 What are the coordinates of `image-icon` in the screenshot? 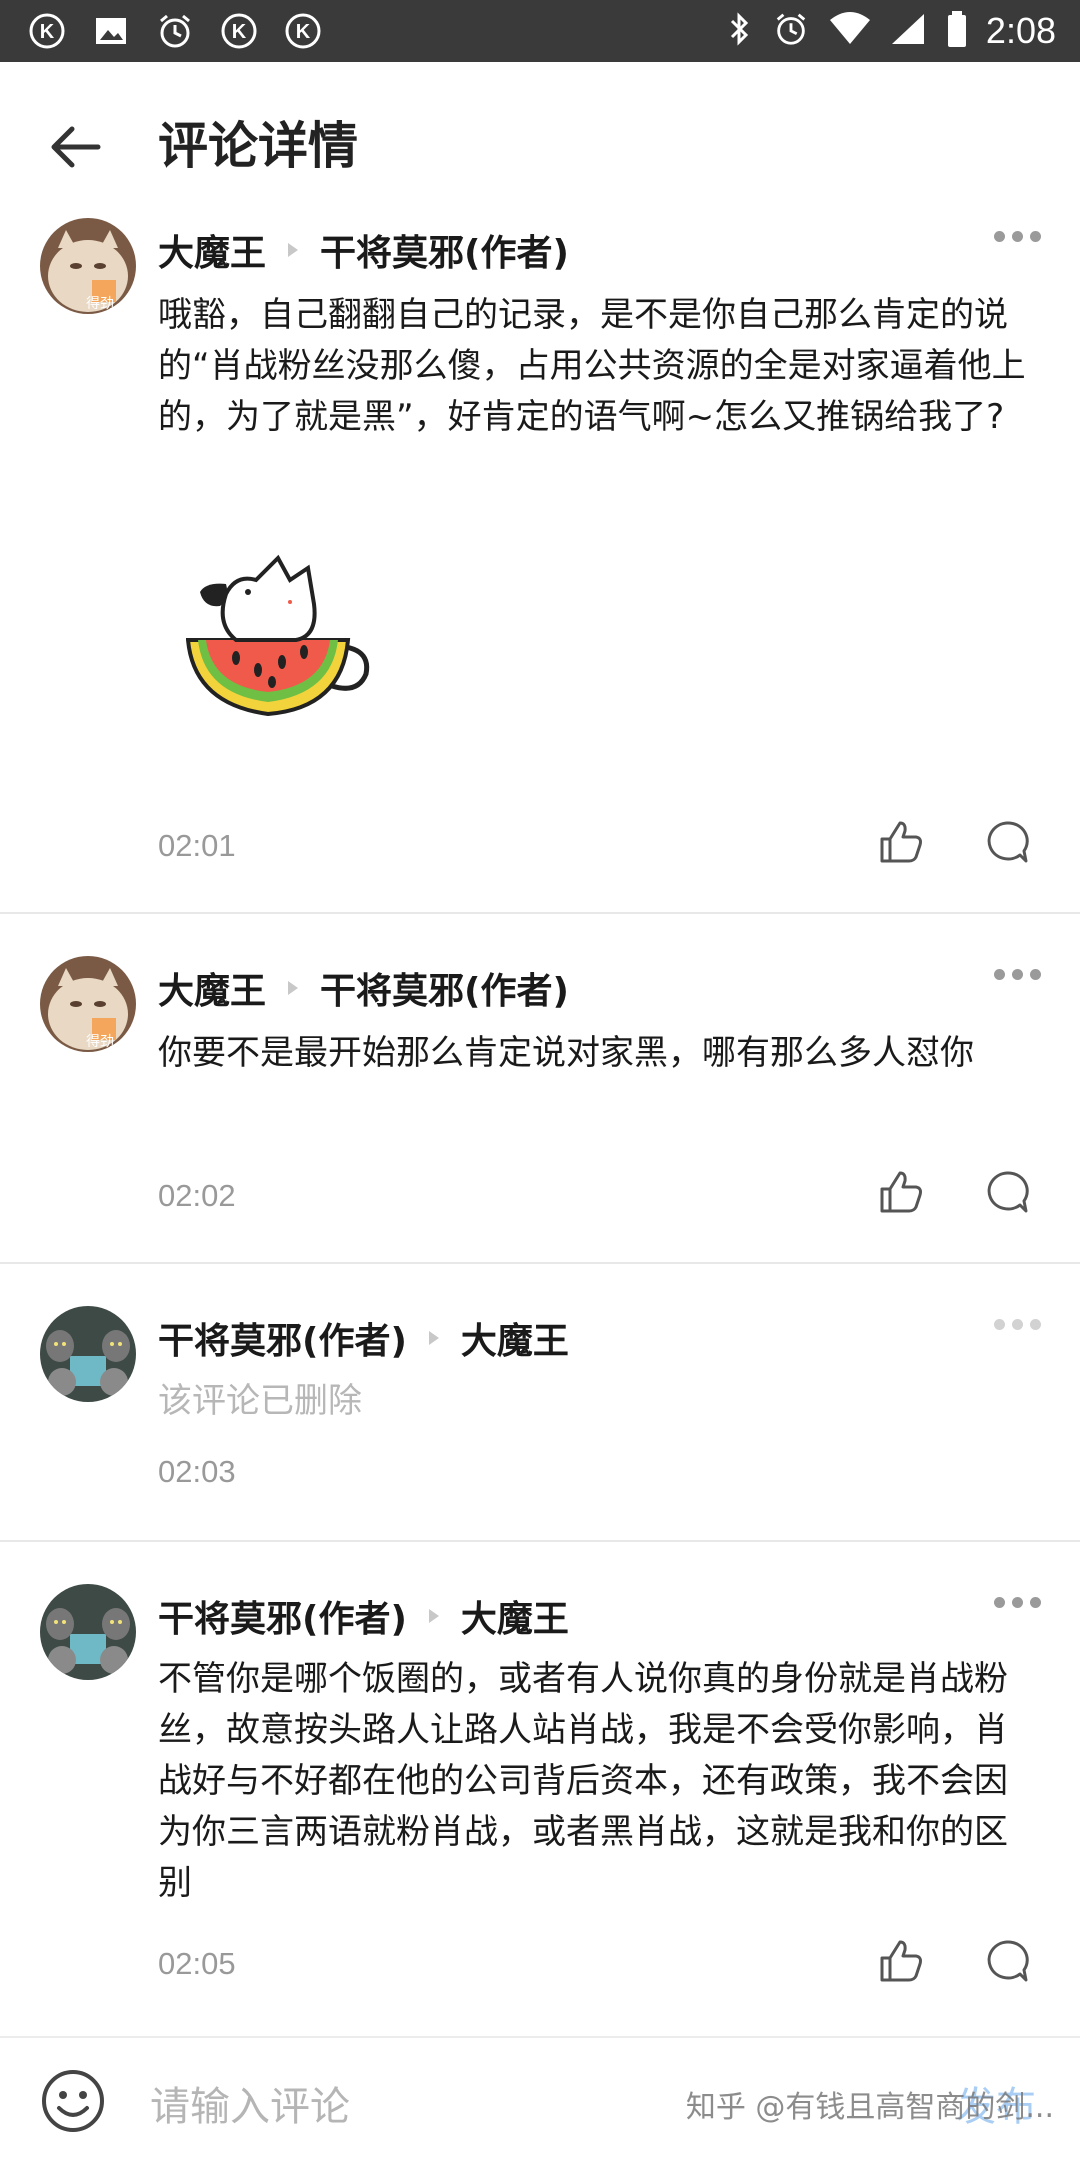 It's located at (111, 31).